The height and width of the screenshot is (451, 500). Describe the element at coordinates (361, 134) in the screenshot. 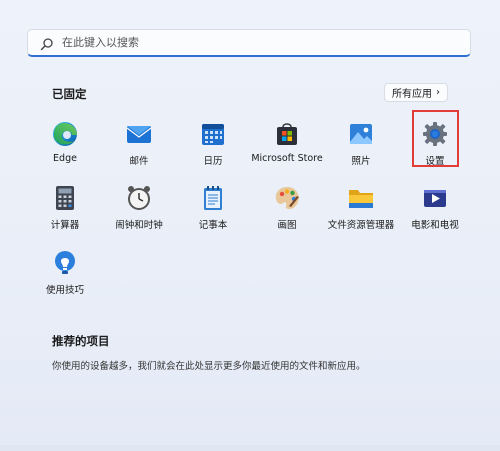

I see `photos-icon` at that location.